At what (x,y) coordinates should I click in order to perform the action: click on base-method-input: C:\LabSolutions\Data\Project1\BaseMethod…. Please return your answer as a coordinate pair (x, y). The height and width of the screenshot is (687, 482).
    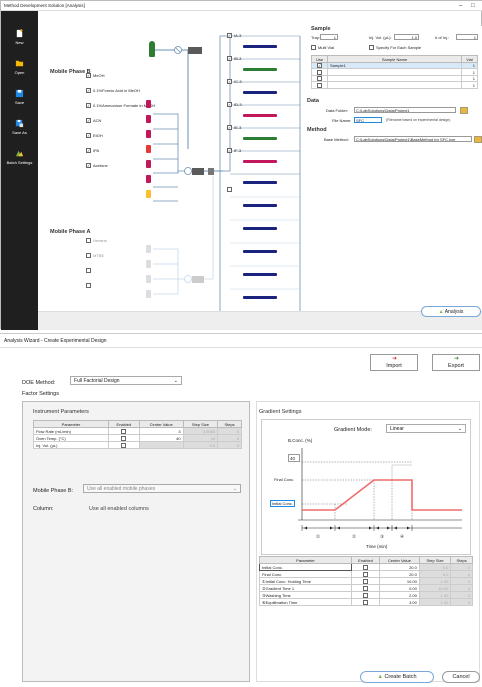
    Looking at the image, I should click on (413, 139).